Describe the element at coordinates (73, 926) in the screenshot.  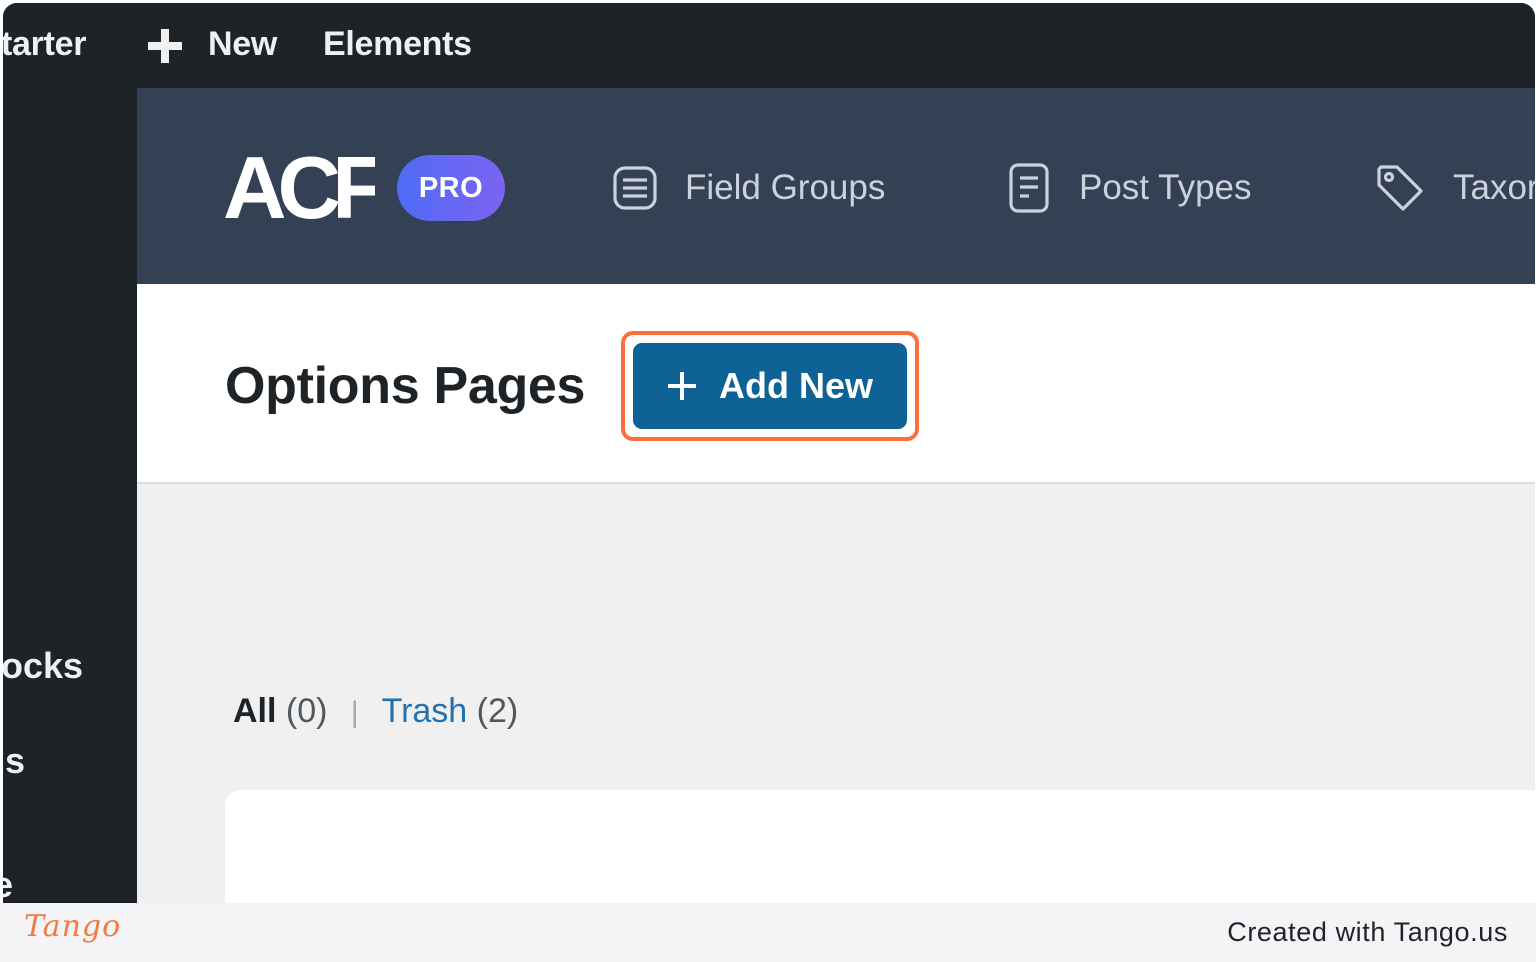
I see `tango-logo: Tango` at that location.